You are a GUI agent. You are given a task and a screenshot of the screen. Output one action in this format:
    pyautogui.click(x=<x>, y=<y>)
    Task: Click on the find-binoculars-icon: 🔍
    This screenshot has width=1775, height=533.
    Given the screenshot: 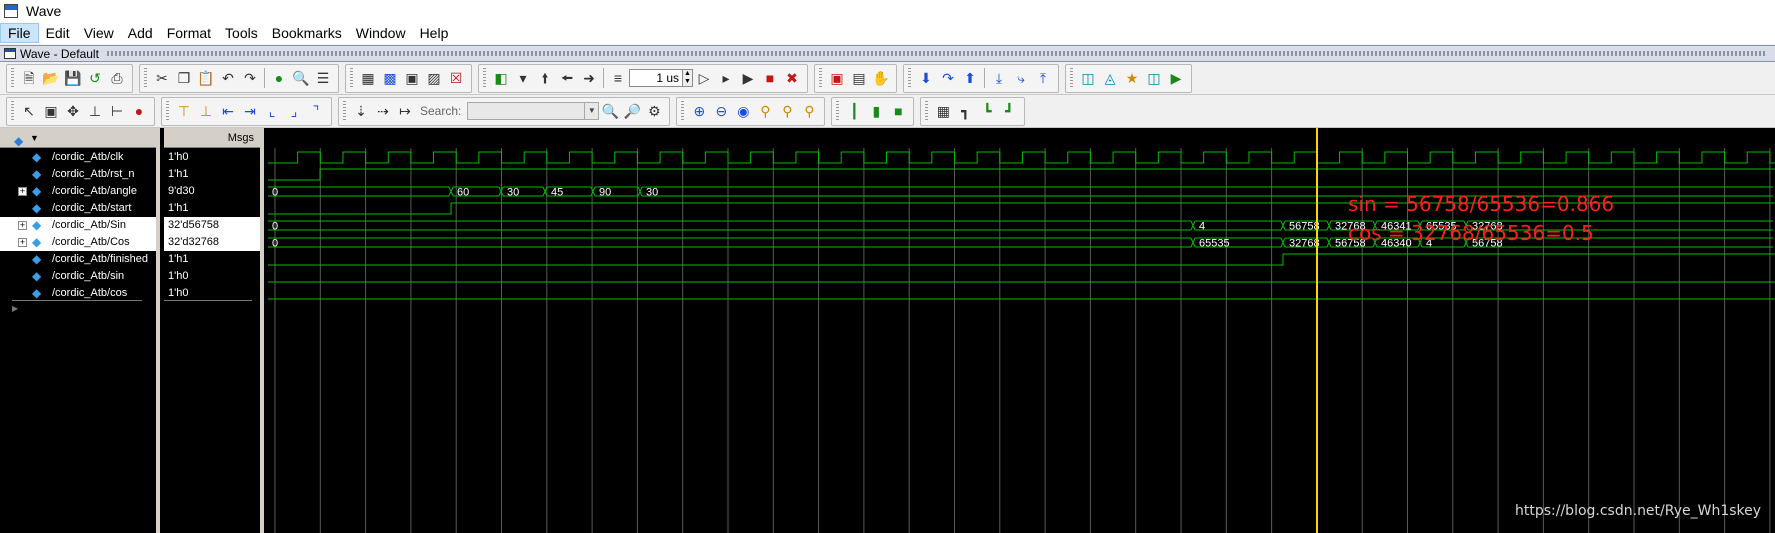 What is the action you would take?
    pyautogui.click(x=301, y=78)
    